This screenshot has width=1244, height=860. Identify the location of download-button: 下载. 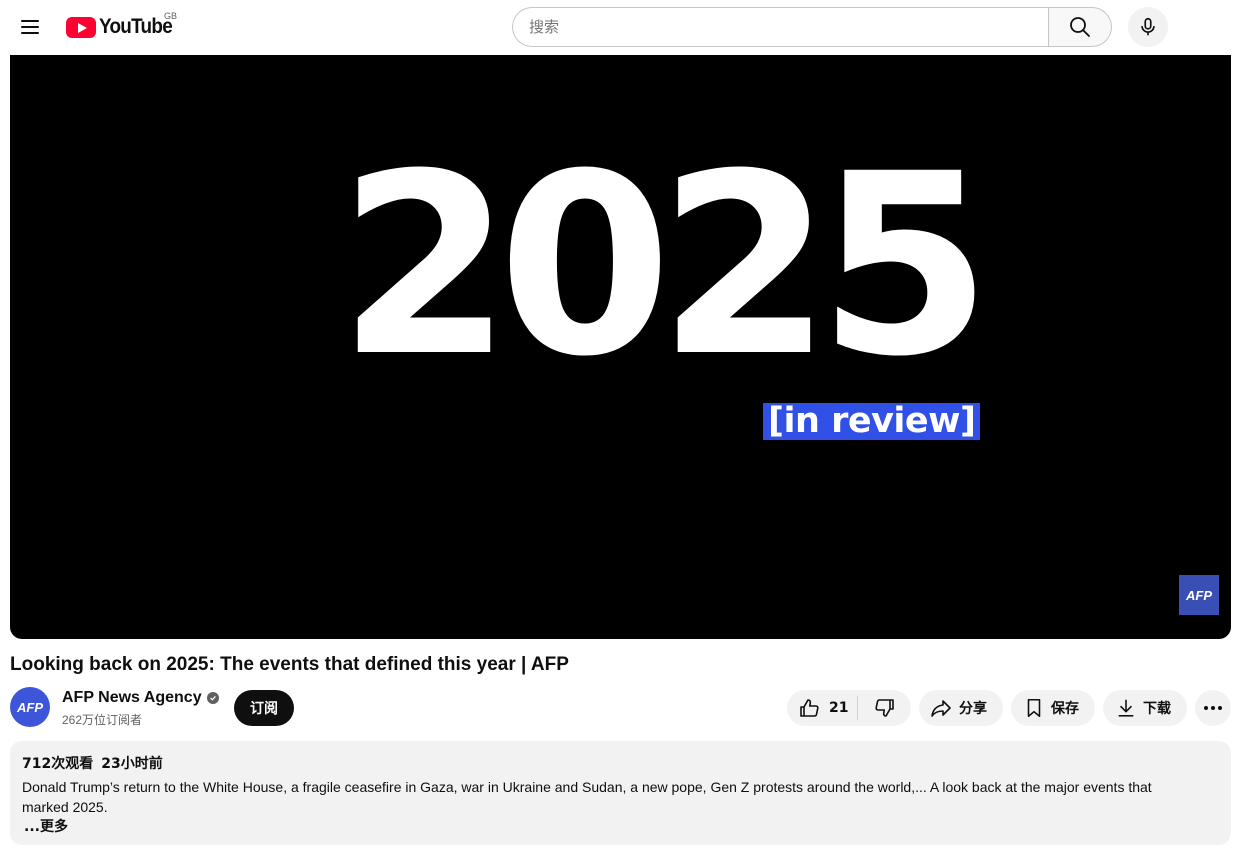
(1145, 708).